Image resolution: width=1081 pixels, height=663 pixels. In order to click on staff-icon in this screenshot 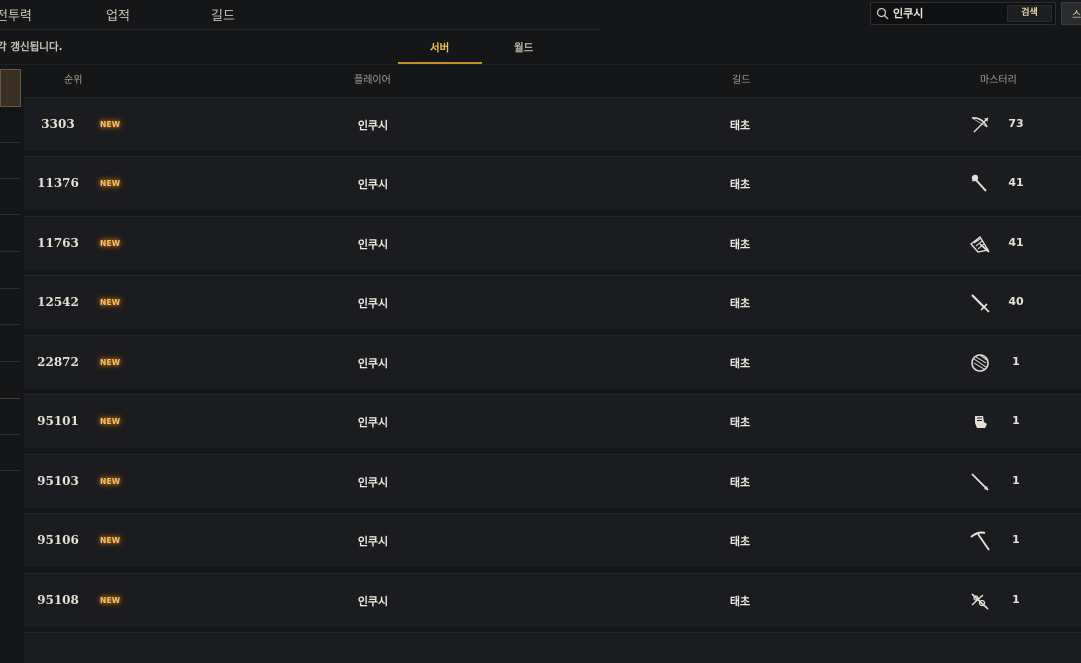, I will do `click(979, 183)`.